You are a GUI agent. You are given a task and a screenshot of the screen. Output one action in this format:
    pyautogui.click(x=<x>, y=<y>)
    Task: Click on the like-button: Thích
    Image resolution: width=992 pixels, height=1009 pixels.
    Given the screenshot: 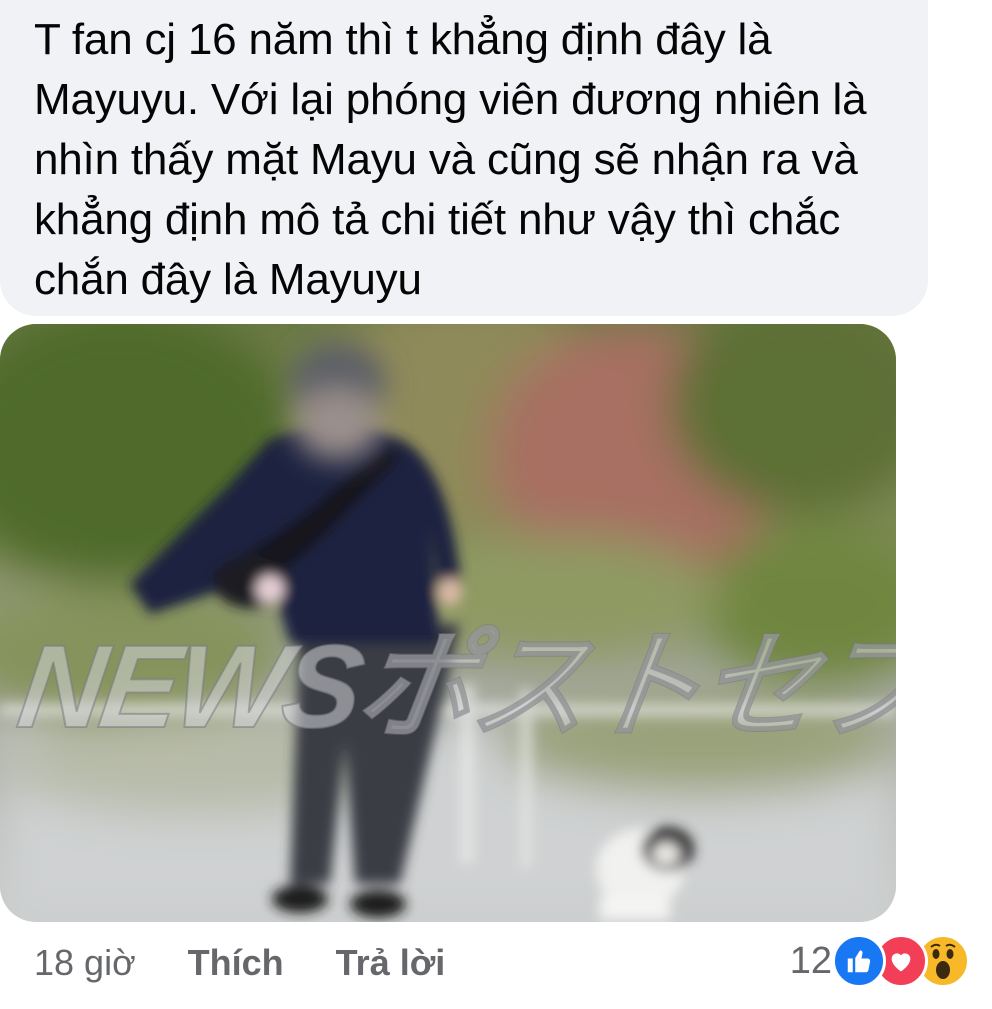 What is the action you would take?
    pyautogui.click(x=236, y=963)
    